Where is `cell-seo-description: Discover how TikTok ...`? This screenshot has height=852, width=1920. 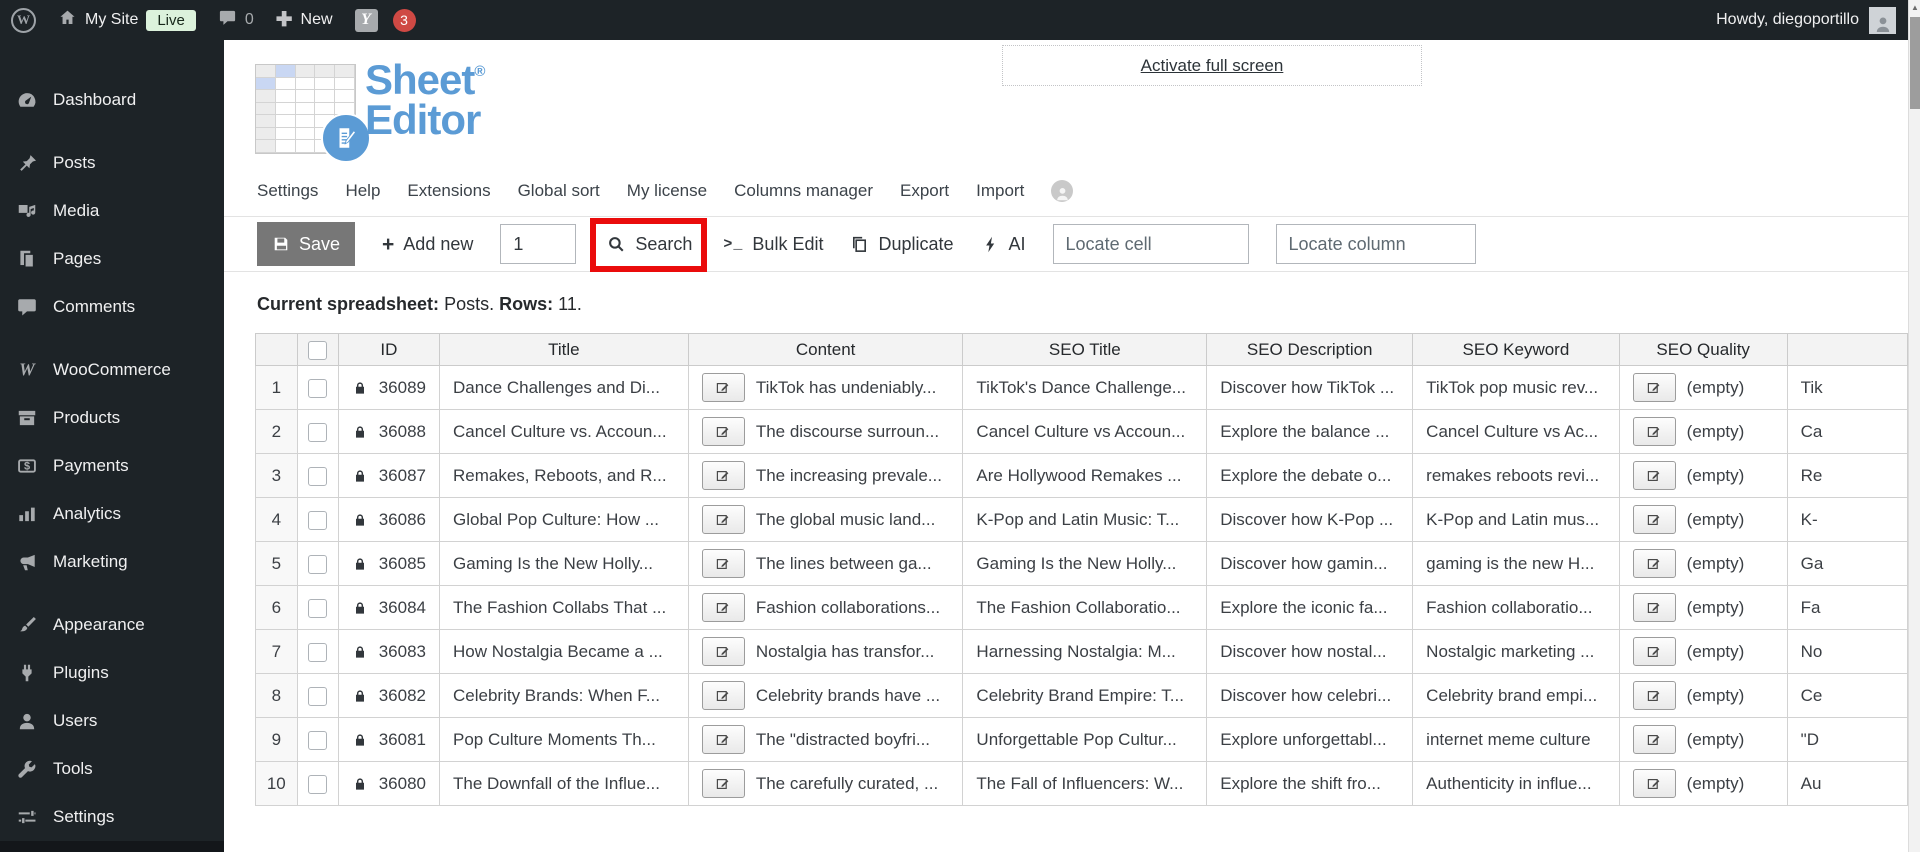
cell-seo-description: Discover how TikTok ... is located at coordinates (1310, 387).